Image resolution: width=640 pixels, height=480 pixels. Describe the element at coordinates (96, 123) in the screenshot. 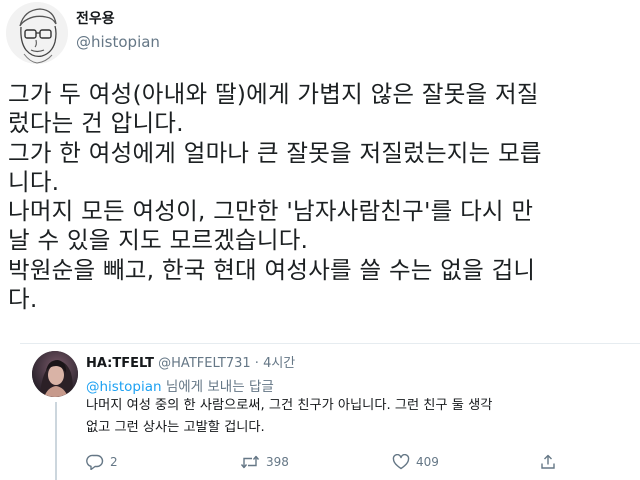

I see `tweet-text-line: 렀다는 건 압니다.` at that location.